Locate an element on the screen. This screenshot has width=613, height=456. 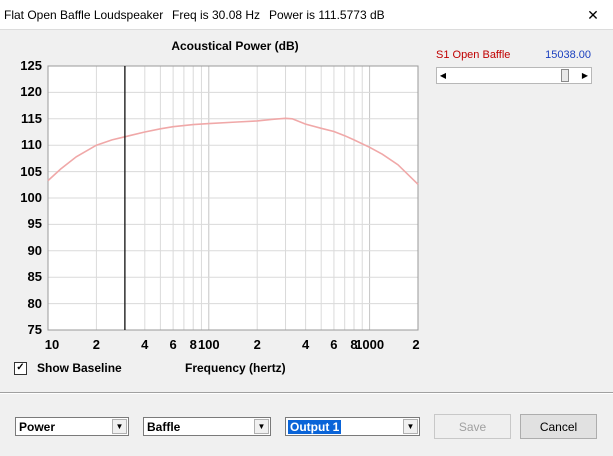
parameter-slider: ◀ ▶ is located at coordinates (514, 75).